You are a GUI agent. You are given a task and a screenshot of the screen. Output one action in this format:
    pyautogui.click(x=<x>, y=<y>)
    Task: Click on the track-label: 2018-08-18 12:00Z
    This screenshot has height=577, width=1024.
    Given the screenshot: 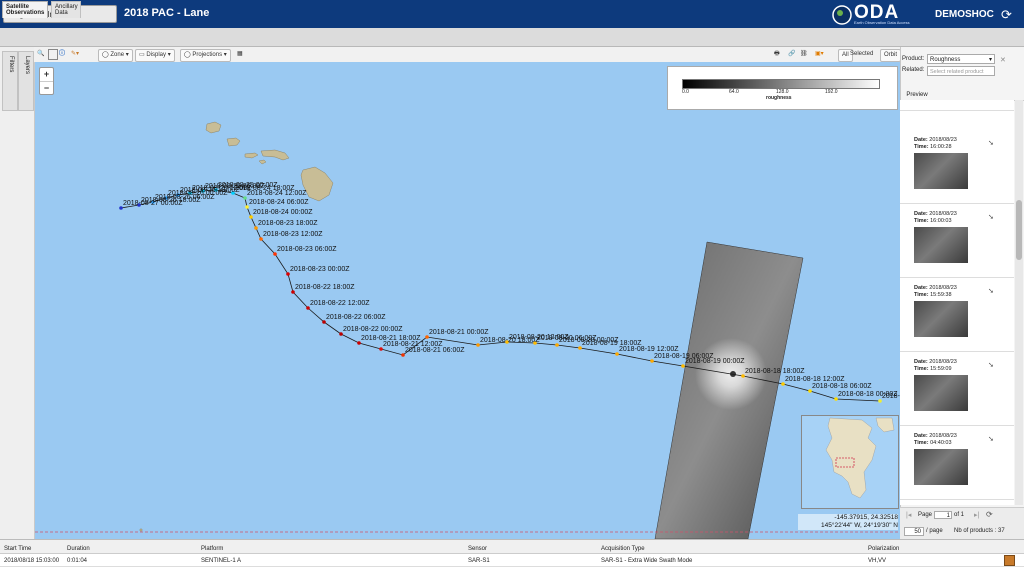 What is the action you would take?
    pyautogui.click(x=815, y=379)
    